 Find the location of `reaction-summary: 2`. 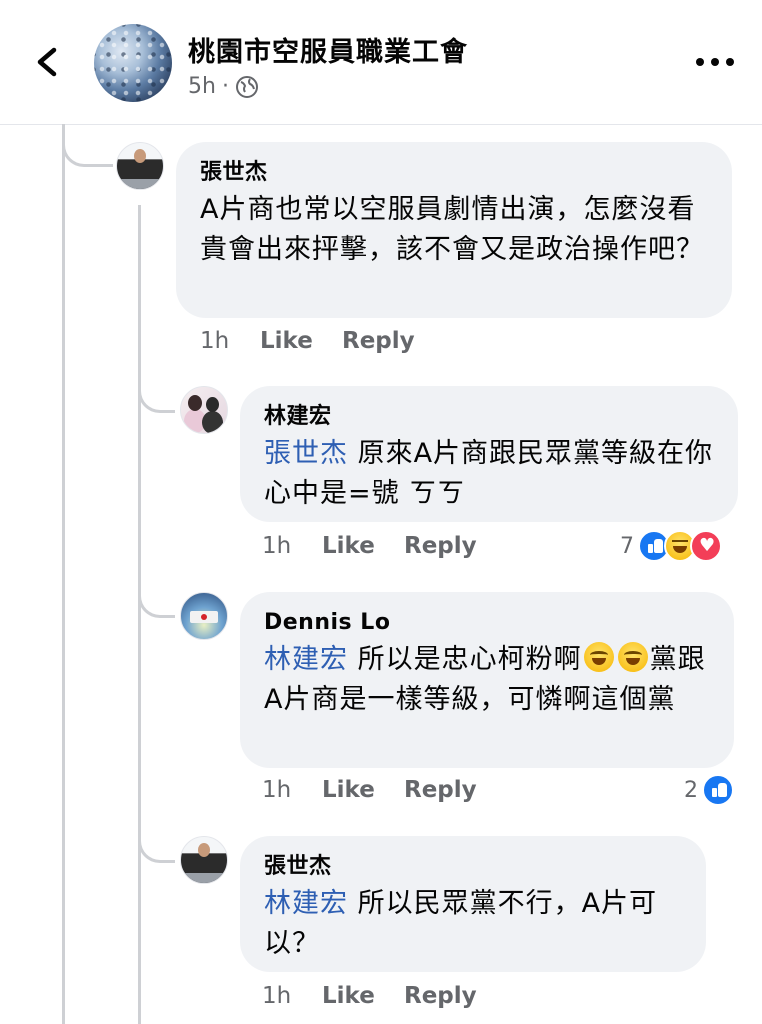

reaction-summary: 2 is located at coordinates (709, 790).